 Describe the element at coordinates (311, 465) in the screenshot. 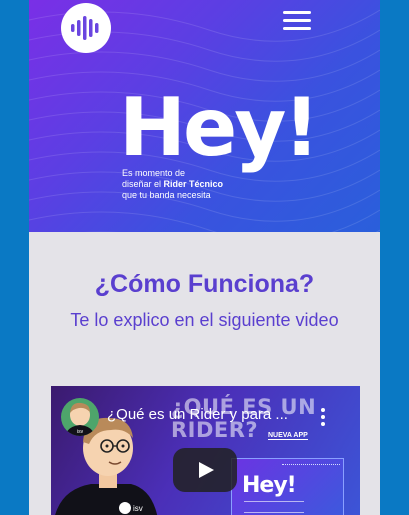

I see `preview-nav` at that location.